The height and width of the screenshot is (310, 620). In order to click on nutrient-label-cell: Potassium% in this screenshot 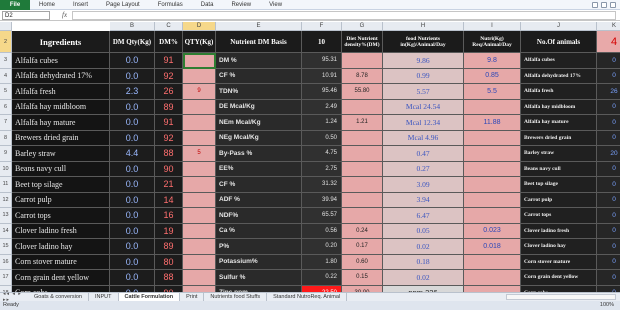, I will do `click(259, 262)`.